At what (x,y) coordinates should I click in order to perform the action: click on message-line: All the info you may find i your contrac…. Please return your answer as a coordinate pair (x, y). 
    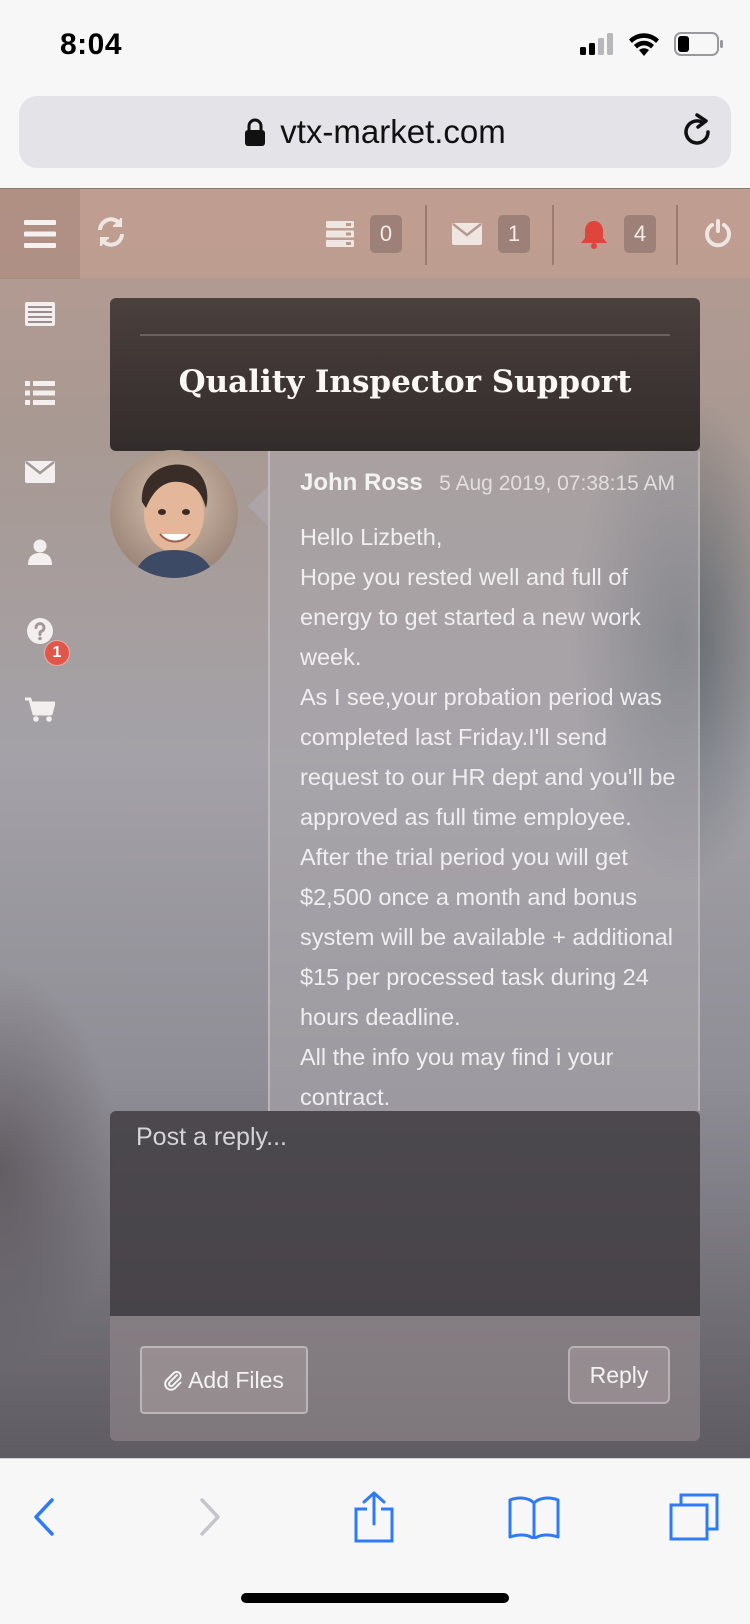
    Looking at the image, I should click on (457, 1077).